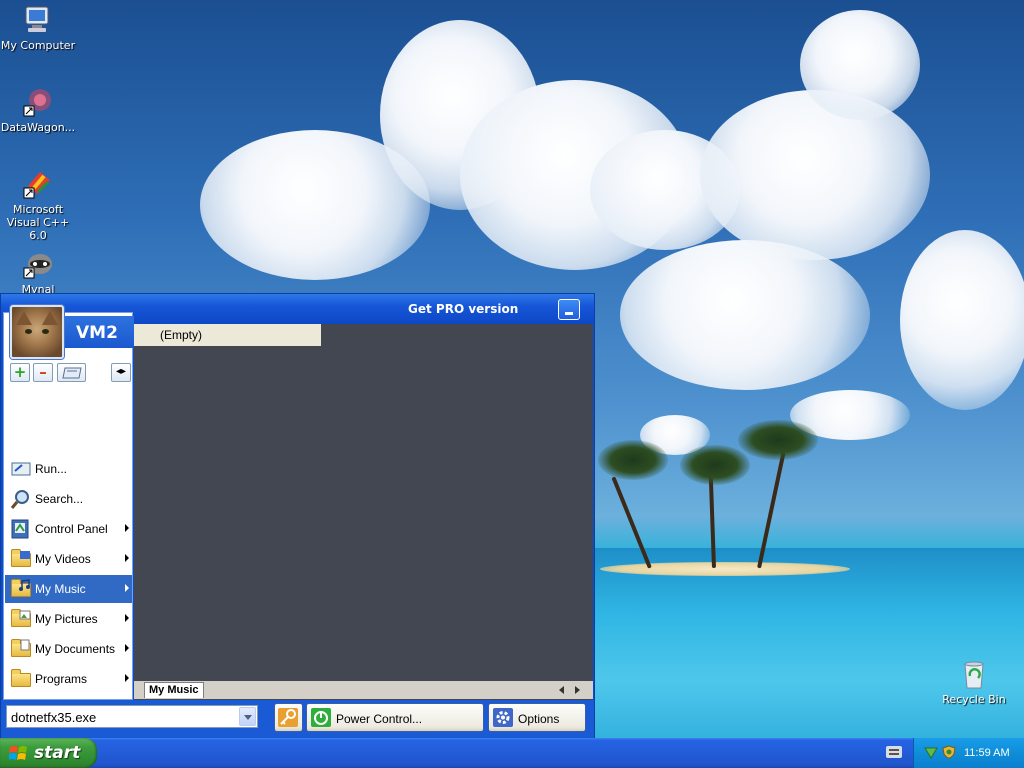 This screenshot has width=1024, height=768. I want to click on menu-item-programs: Programs, so click(68, 679).